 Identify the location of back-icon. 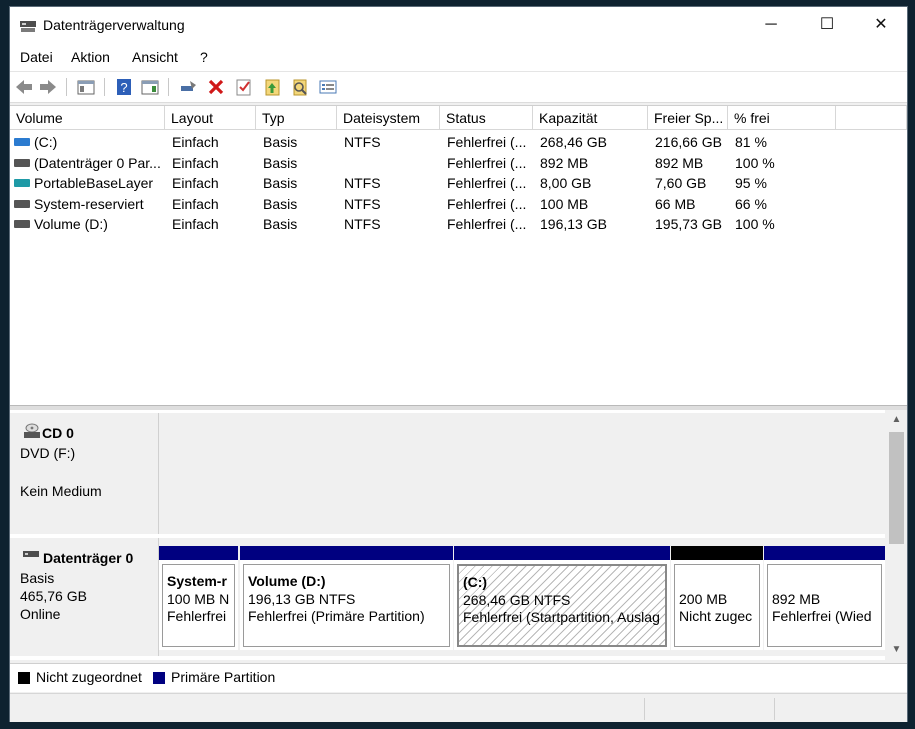
(24, 87).